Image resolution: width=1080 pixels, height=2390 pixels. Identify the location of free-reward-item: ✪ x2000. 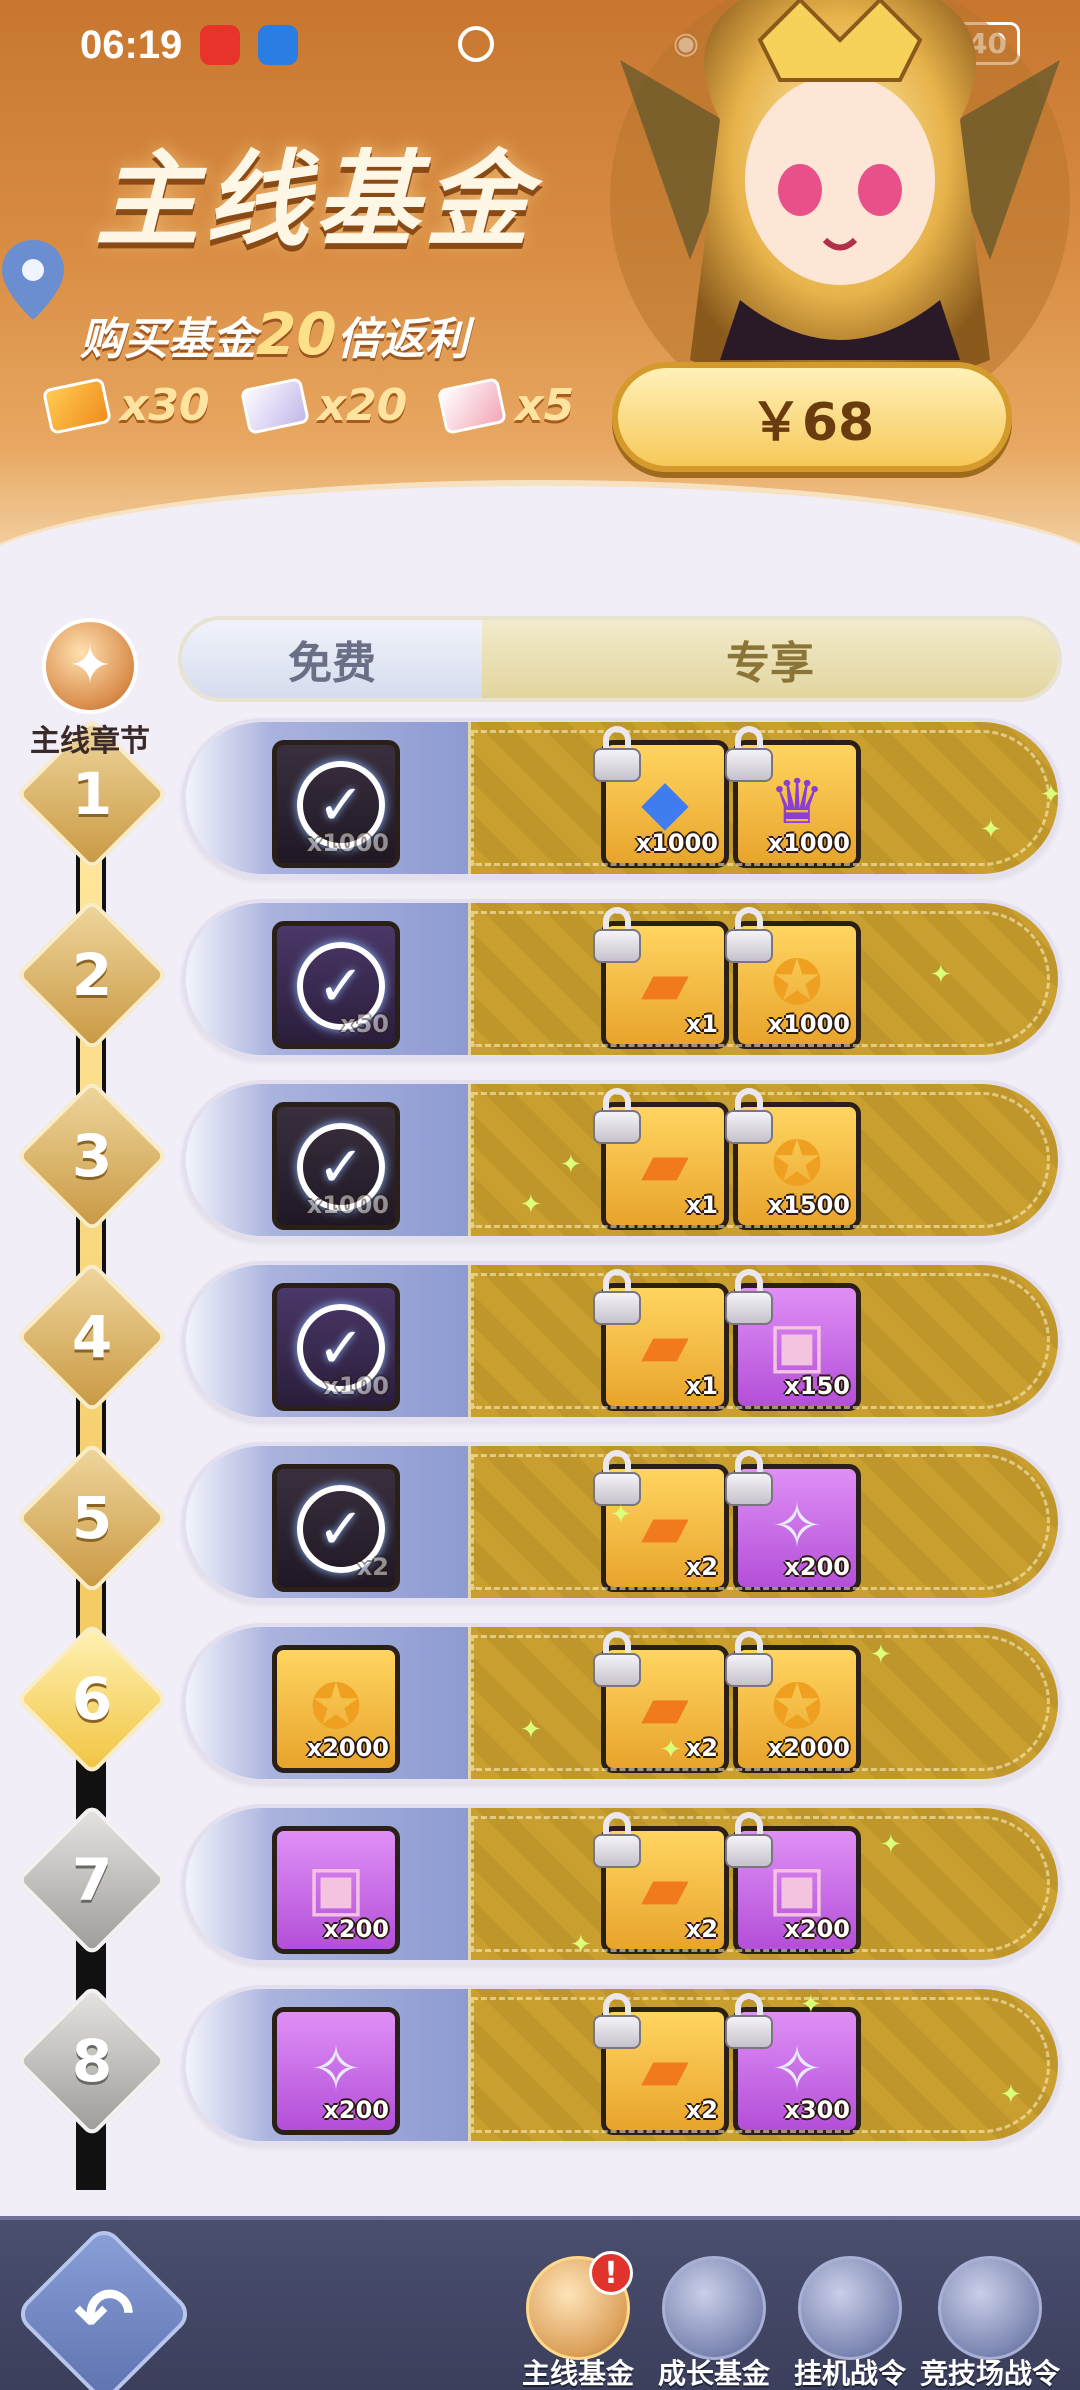
(336, 1709).